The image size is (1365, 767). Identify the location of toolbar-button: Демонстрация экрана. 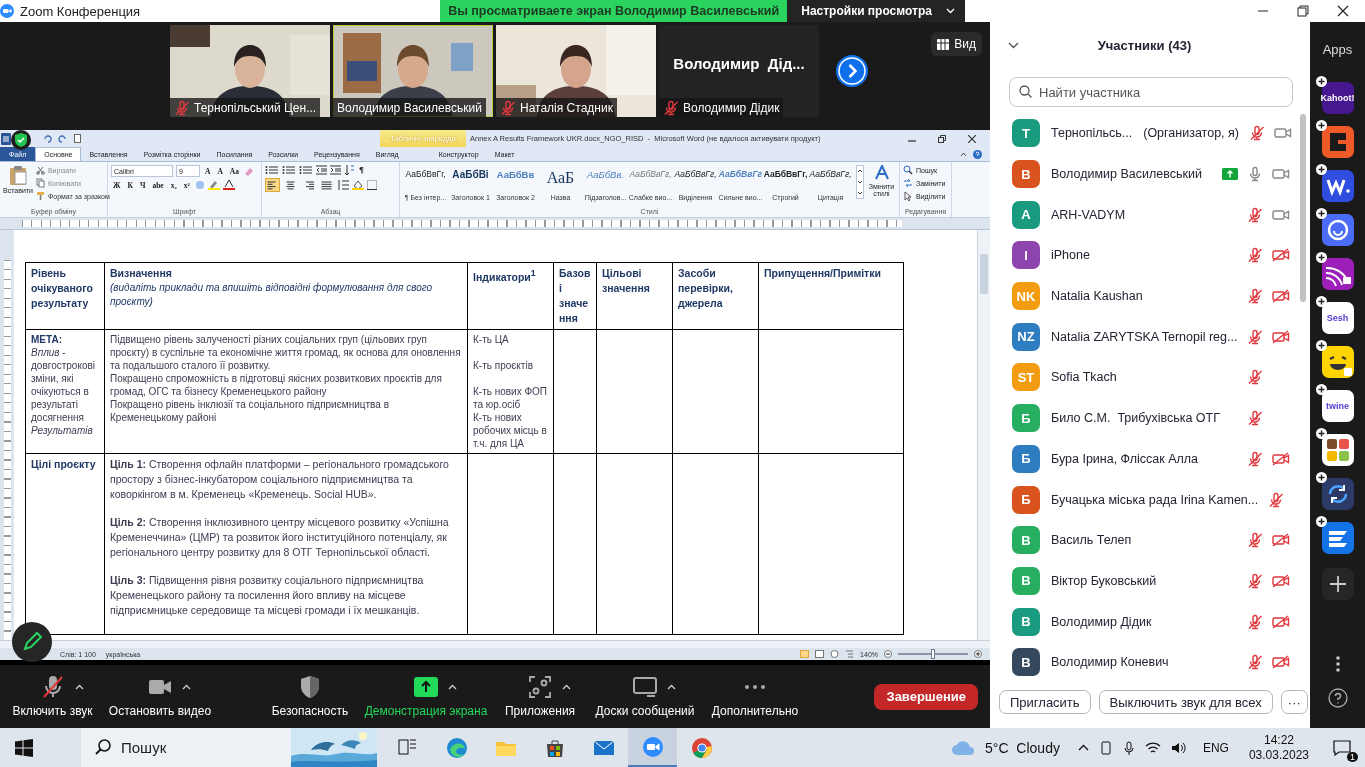
(426, 696).